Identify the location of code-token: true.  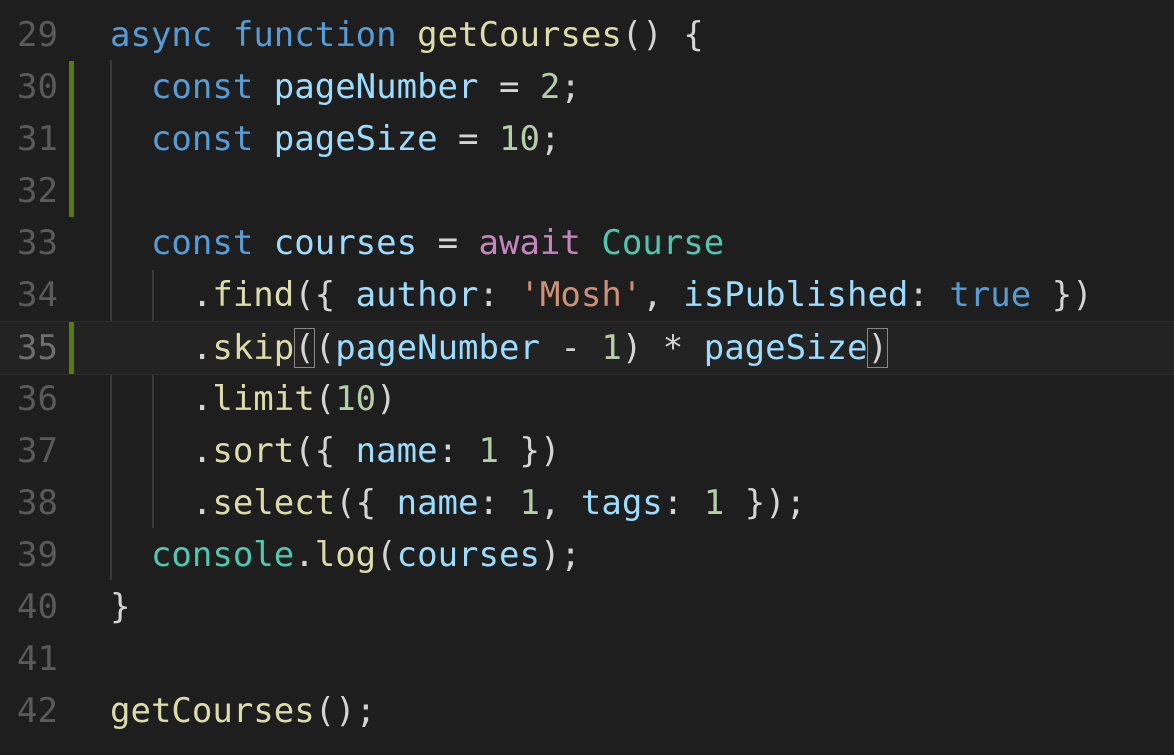
(990, 295).